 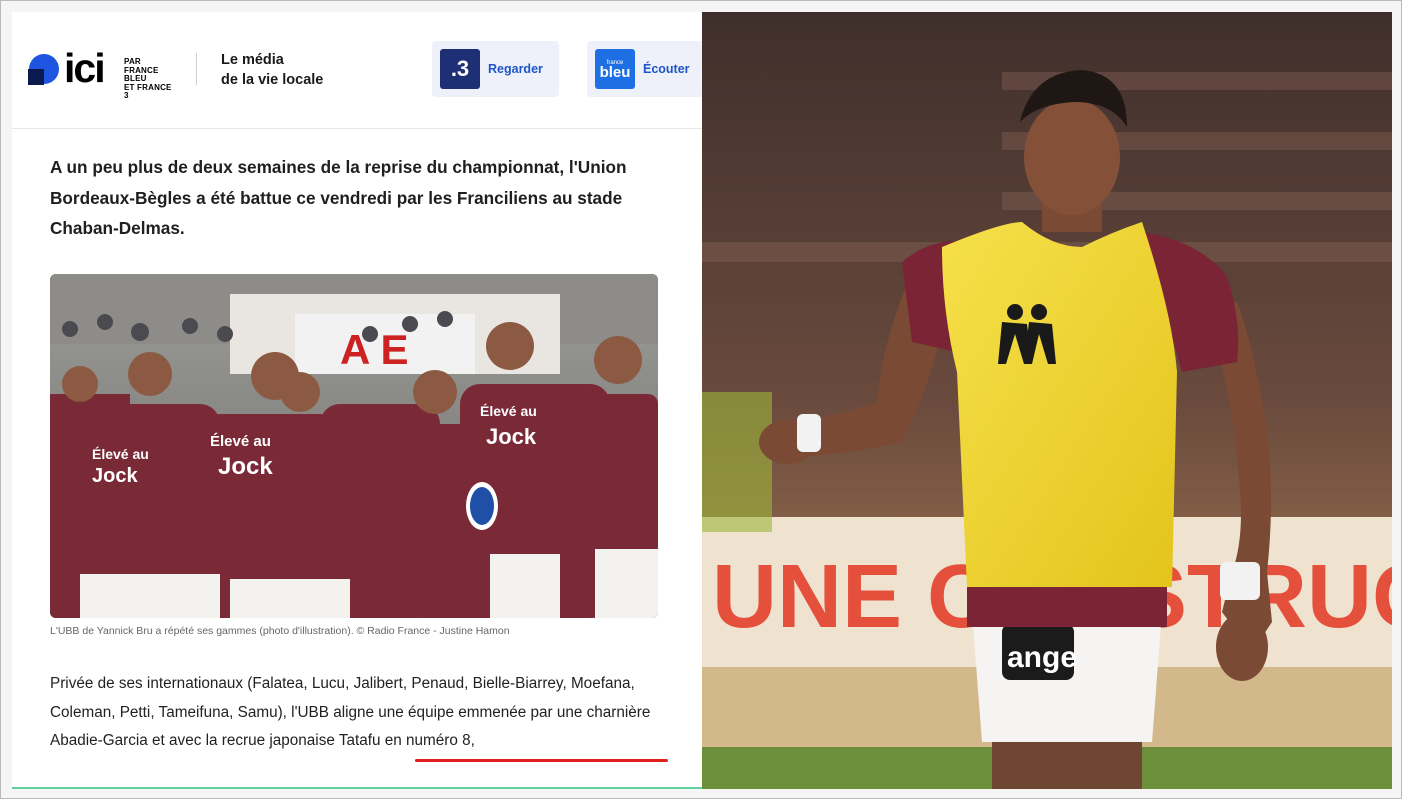 I want to click on listen-button-label: Écouter, so click(x=666, y=69).